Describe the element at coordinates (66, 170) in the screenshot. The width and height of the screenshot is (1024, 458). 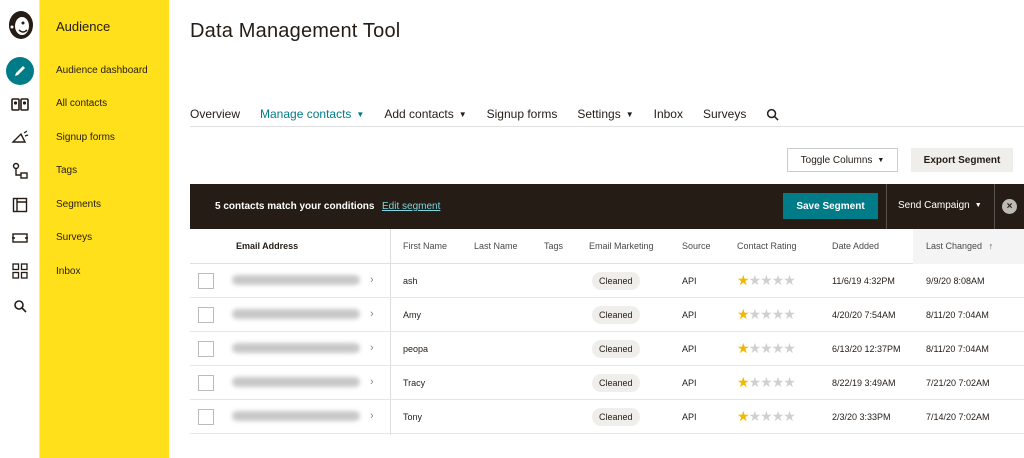
I see `subnav-item-tags: Tags` at that location.